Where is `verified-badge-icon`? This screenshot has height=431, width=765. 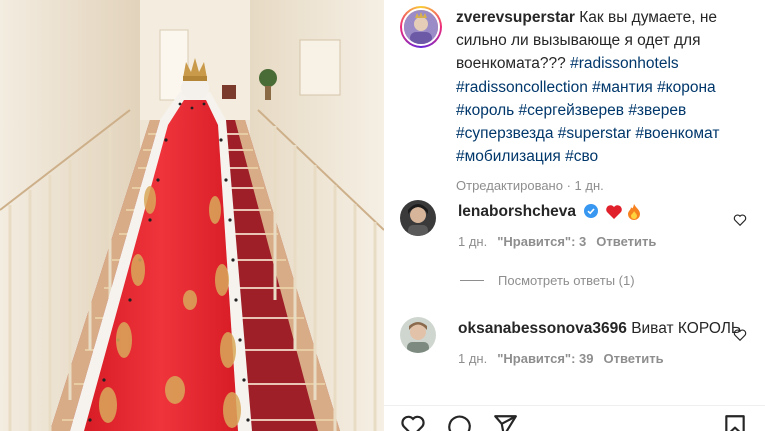 verified-badge-icon is located at coordinates (591, 210).